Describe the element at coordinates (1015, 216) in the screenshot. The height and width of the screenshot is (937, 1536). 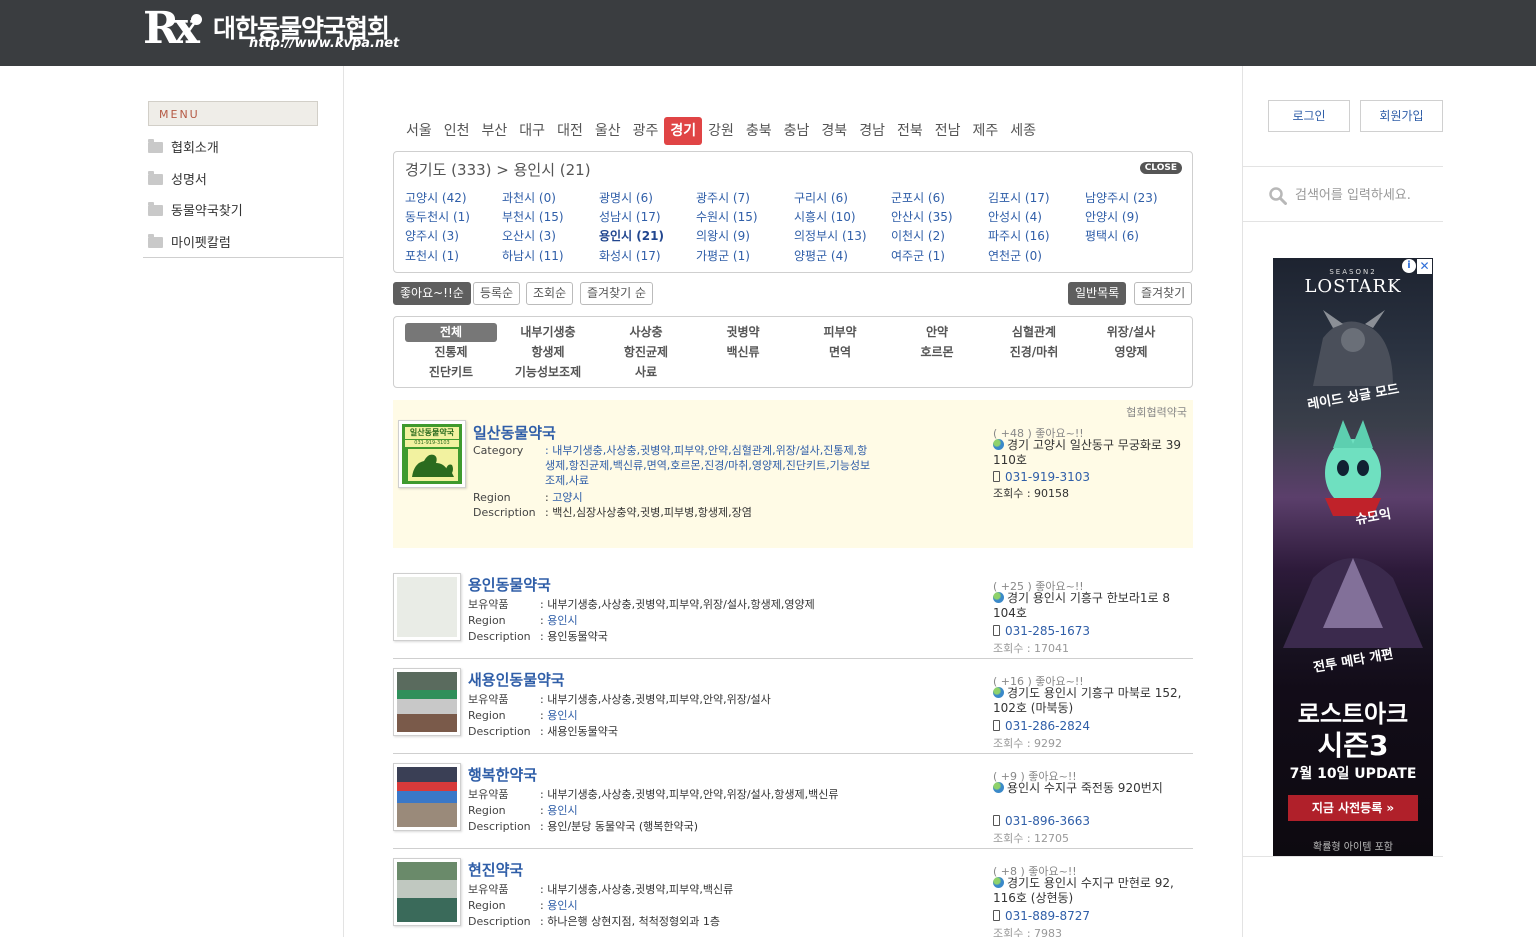
I see `city-filter-link: 안성시 (4)` at that location.